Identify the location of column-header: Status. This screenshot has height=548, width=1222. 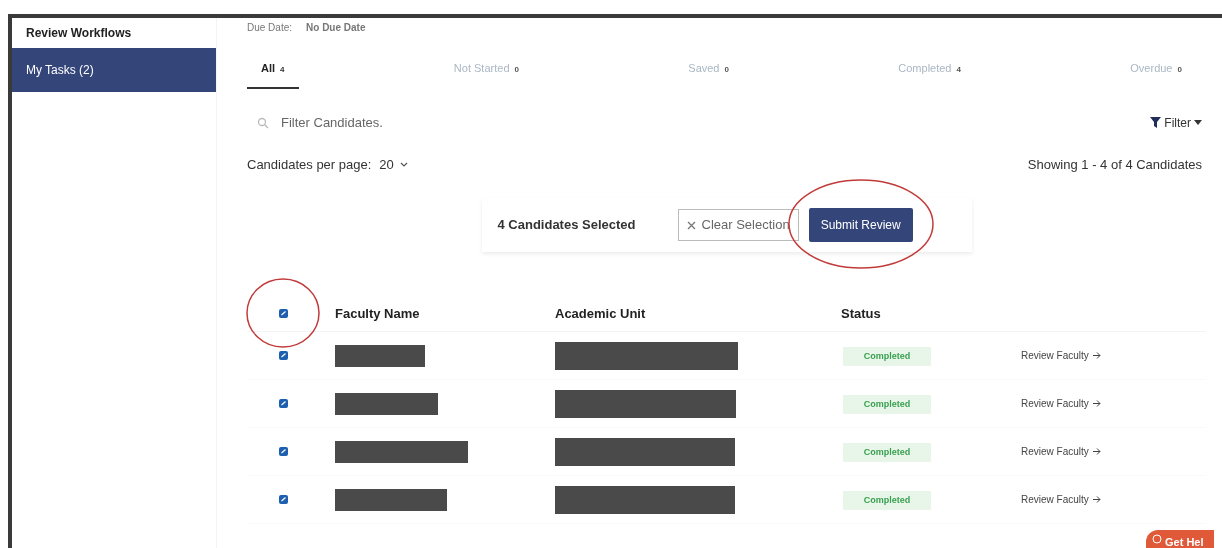
(861, 313).